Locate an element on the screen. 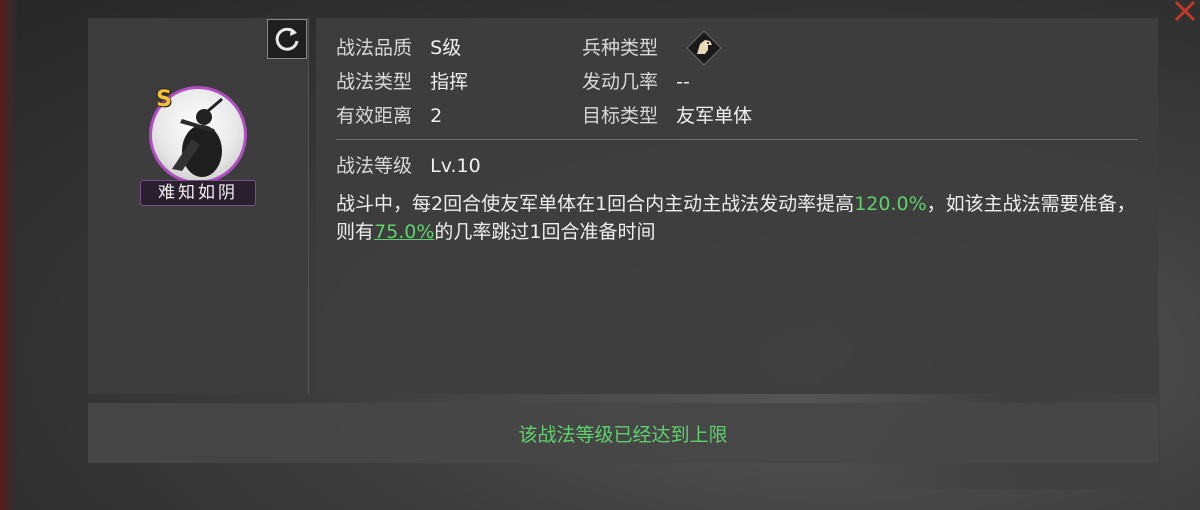 This screenshot has height=510, width=1200. refresh-icon is located at coordinates (287, 39).